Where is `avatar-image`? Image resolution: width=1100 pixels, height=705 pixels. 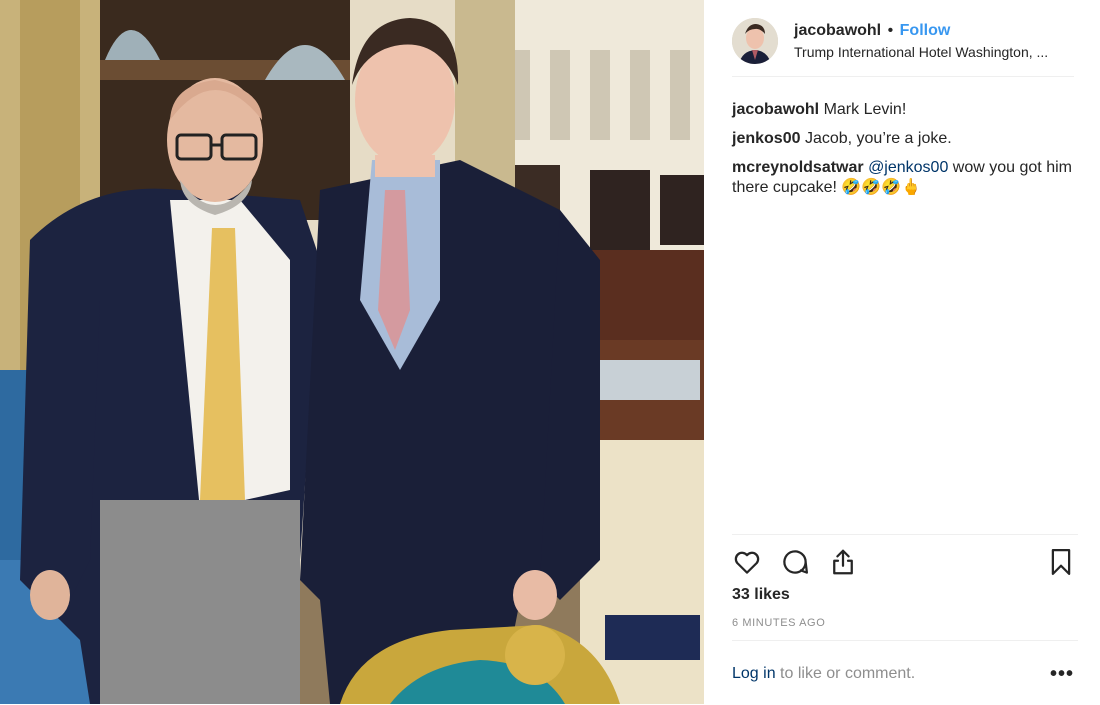 avatar-image is located at coordinates (755, 41).